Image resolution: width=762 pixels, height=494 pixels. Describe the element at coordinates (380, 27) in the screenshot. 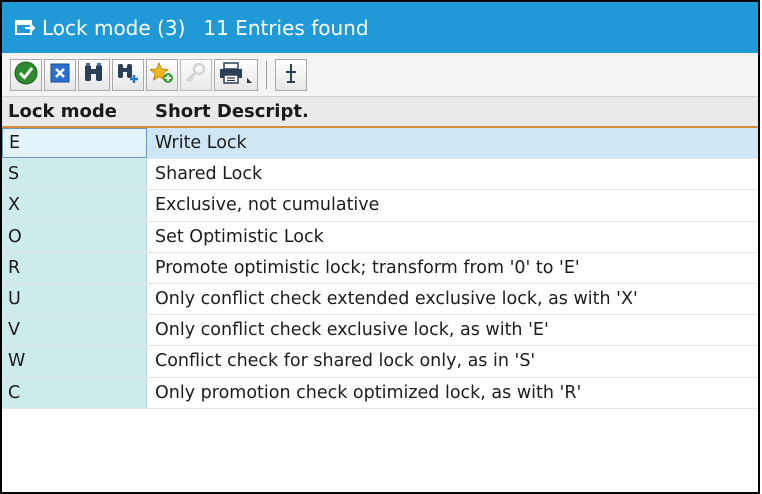

I see `dialog-title-bar: Lock mode (3) 11 Entries found` at that location.